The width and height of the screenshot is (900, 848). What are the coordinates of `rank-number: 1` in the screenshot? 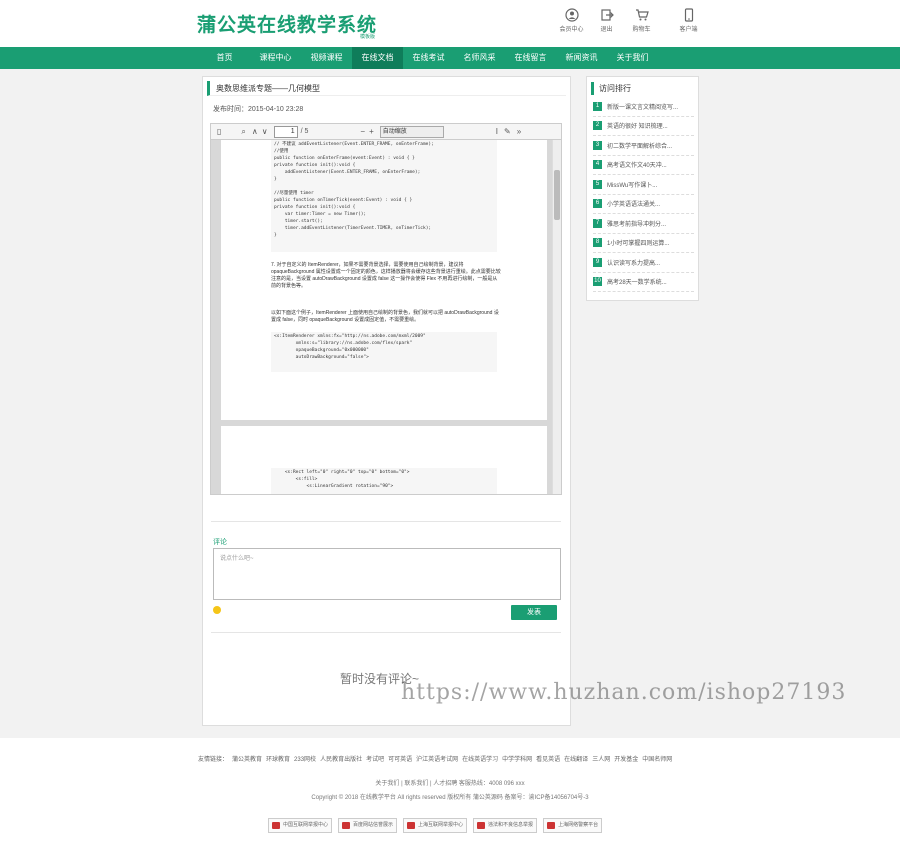 It's located at (597, 106).